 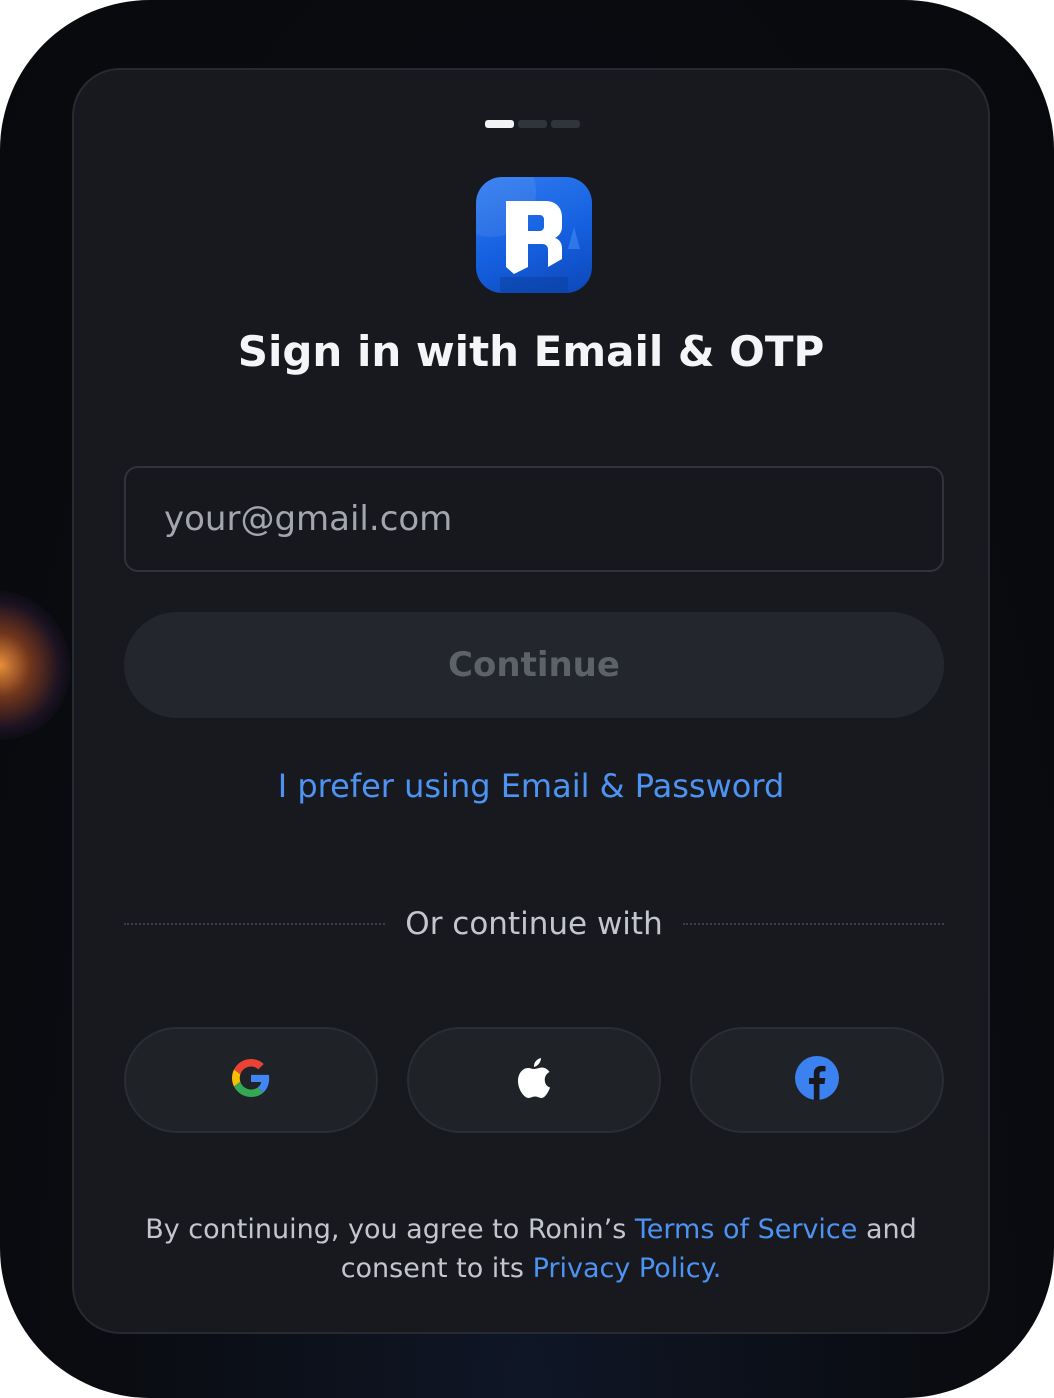 I want to click on or-continue-divider: Or continue with, so click(x=534, y=924).